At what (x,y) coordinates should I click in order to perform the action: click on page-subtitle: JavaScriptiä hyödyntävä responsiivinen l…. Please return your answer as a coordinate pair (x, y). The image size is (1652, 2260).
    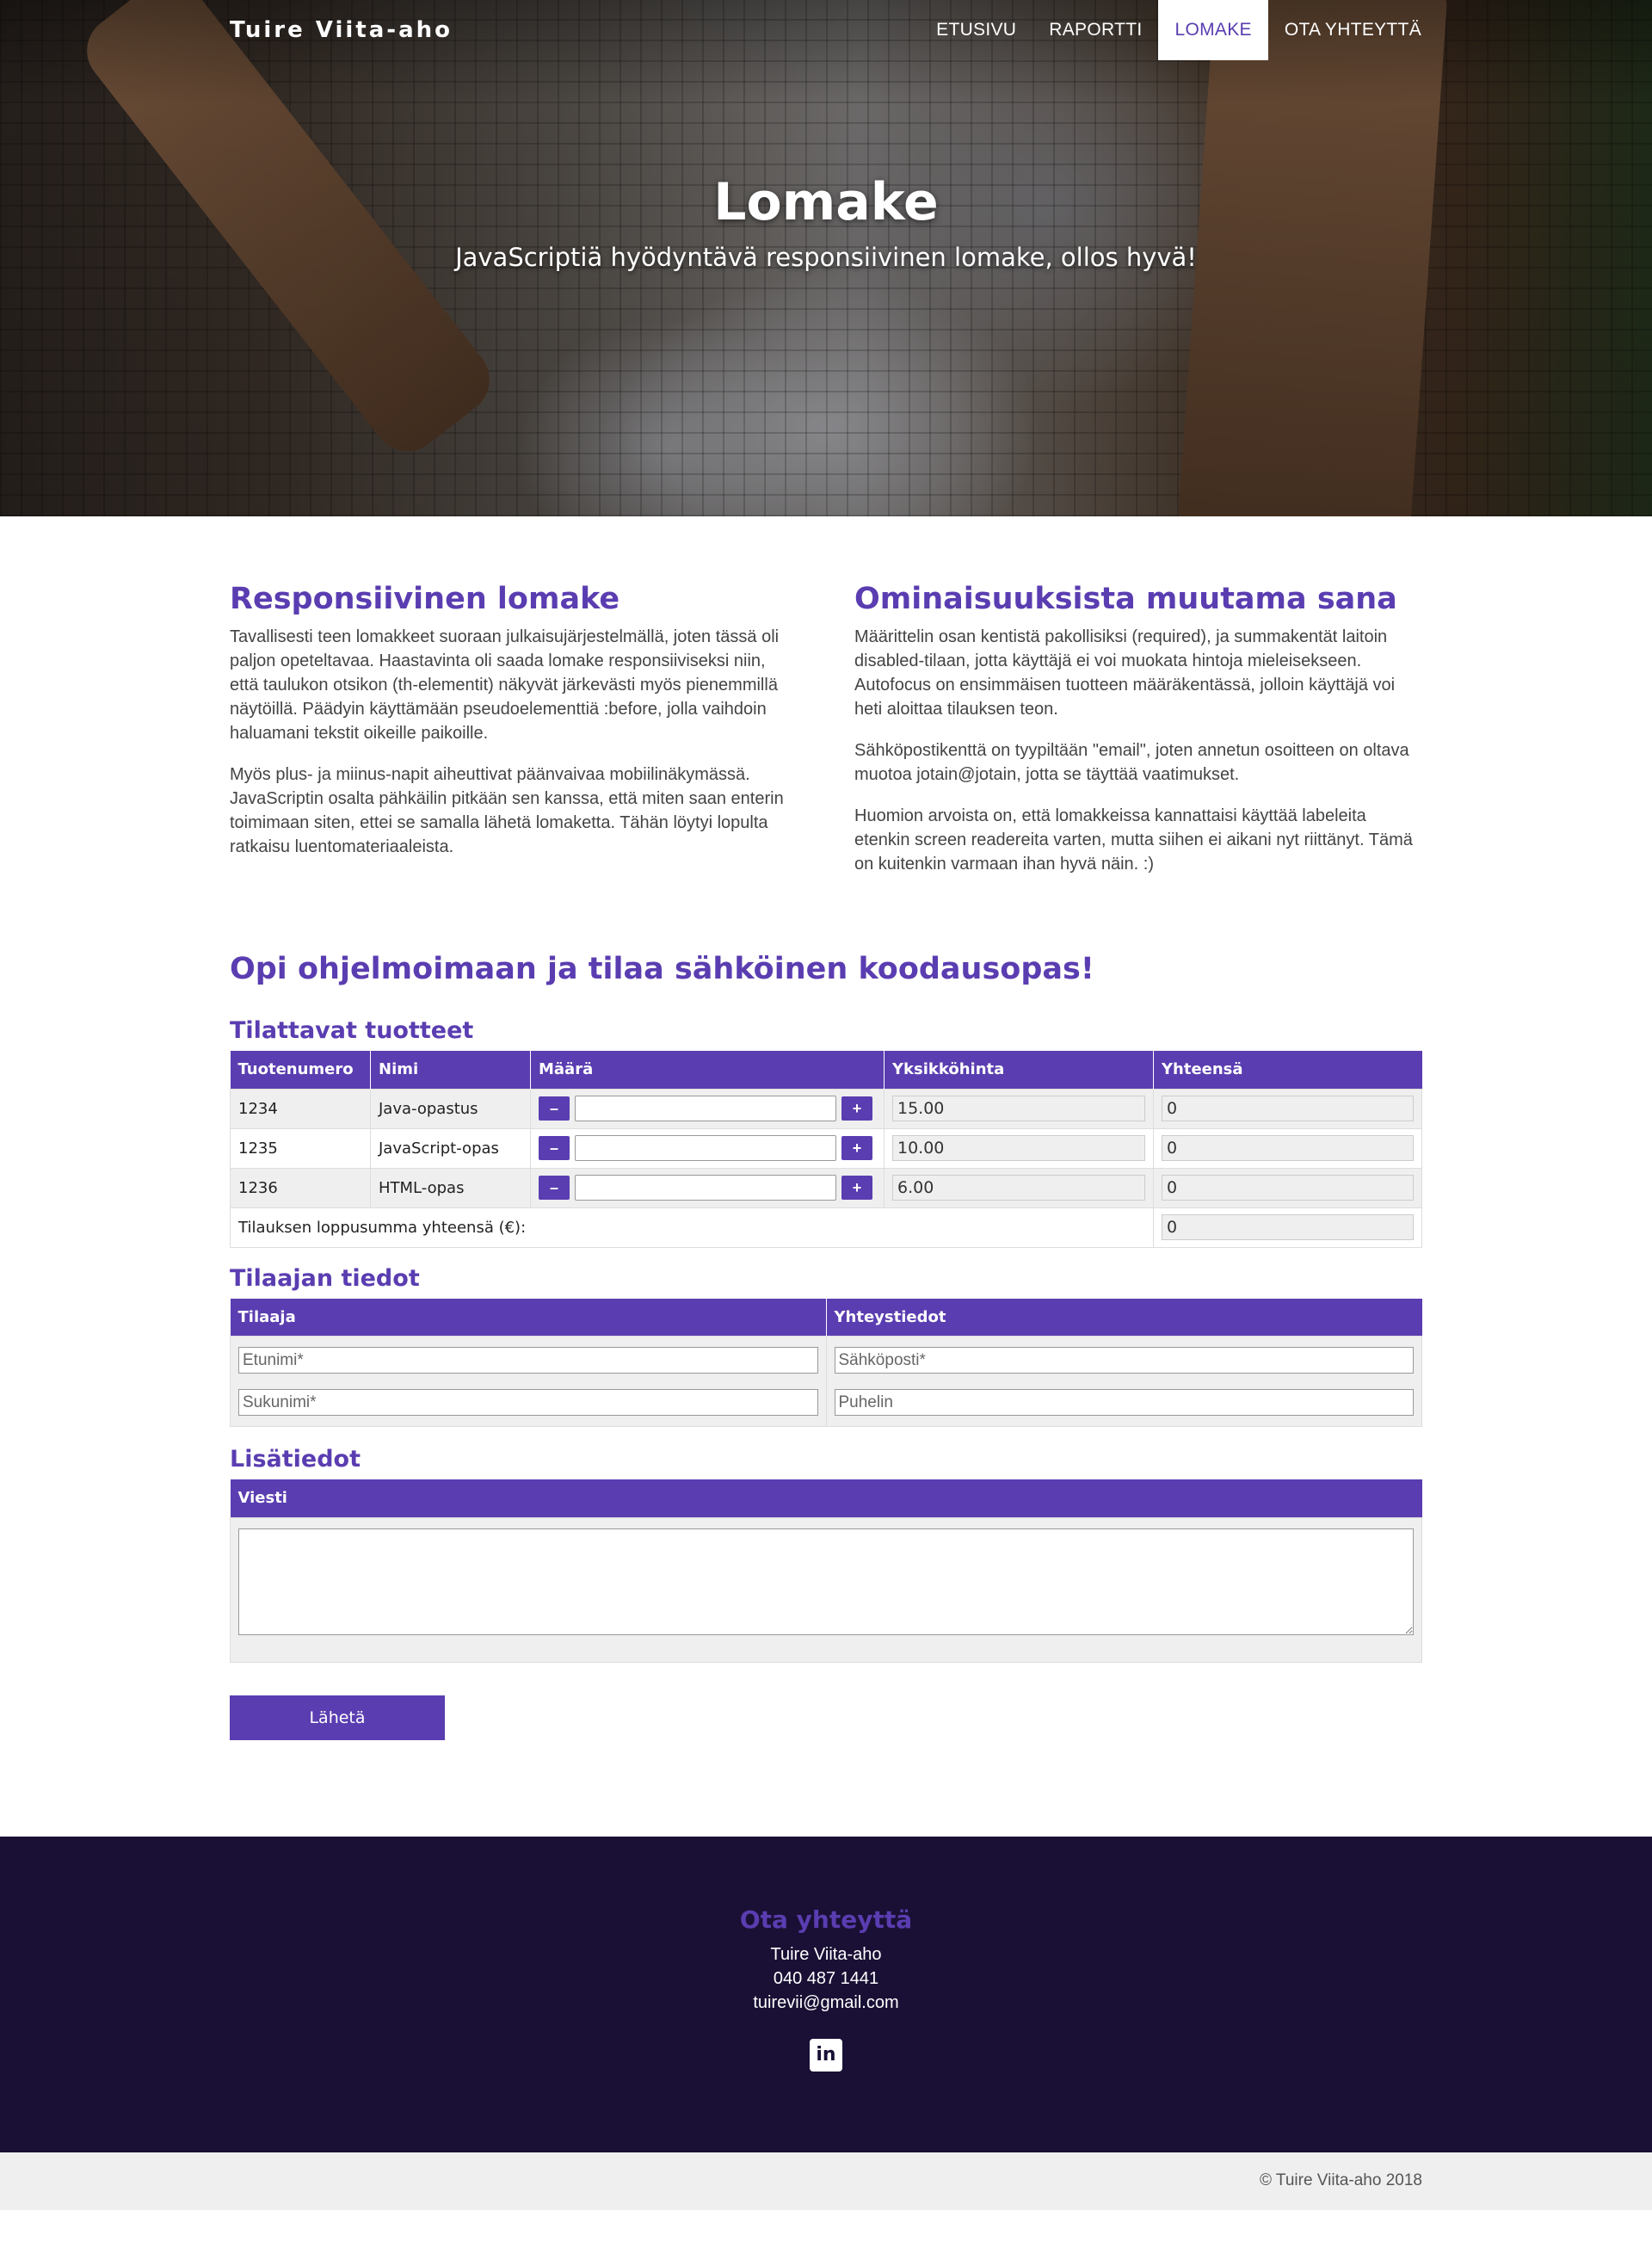
    Looking at the image, I should click on (826, 257).